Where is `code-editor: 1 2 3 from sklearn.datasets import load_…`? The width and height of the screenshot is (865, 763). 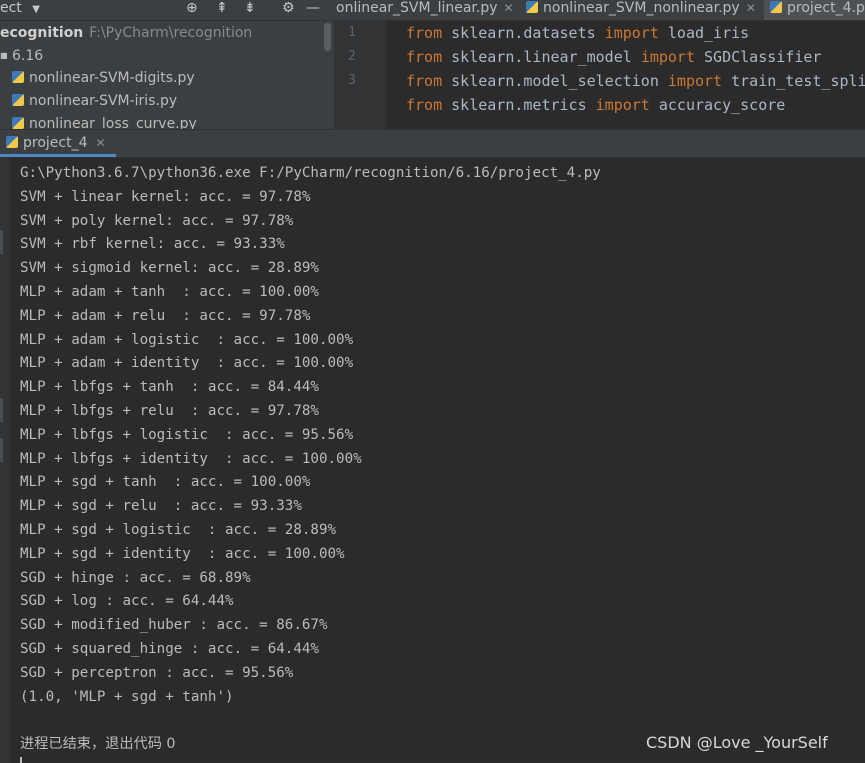
code-editor: 1 2 3 from sklearn.datasets import load_… is located at coordinates (599, 75).